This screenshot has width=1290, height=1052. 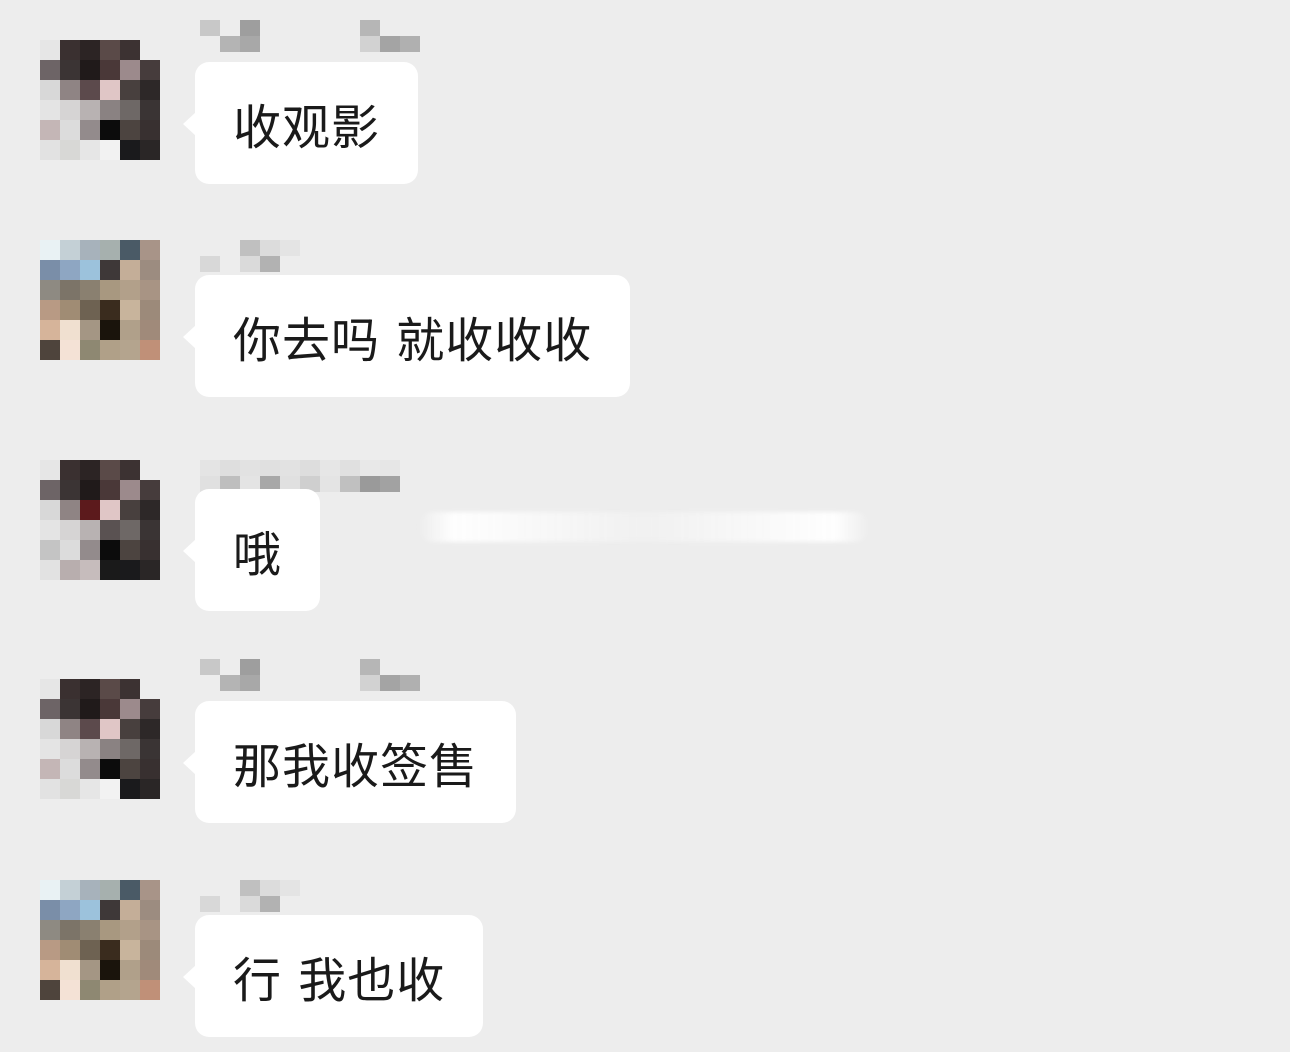 I want to click on message-bubble: 你去吗 就收收收, so click(x=406, y=336).